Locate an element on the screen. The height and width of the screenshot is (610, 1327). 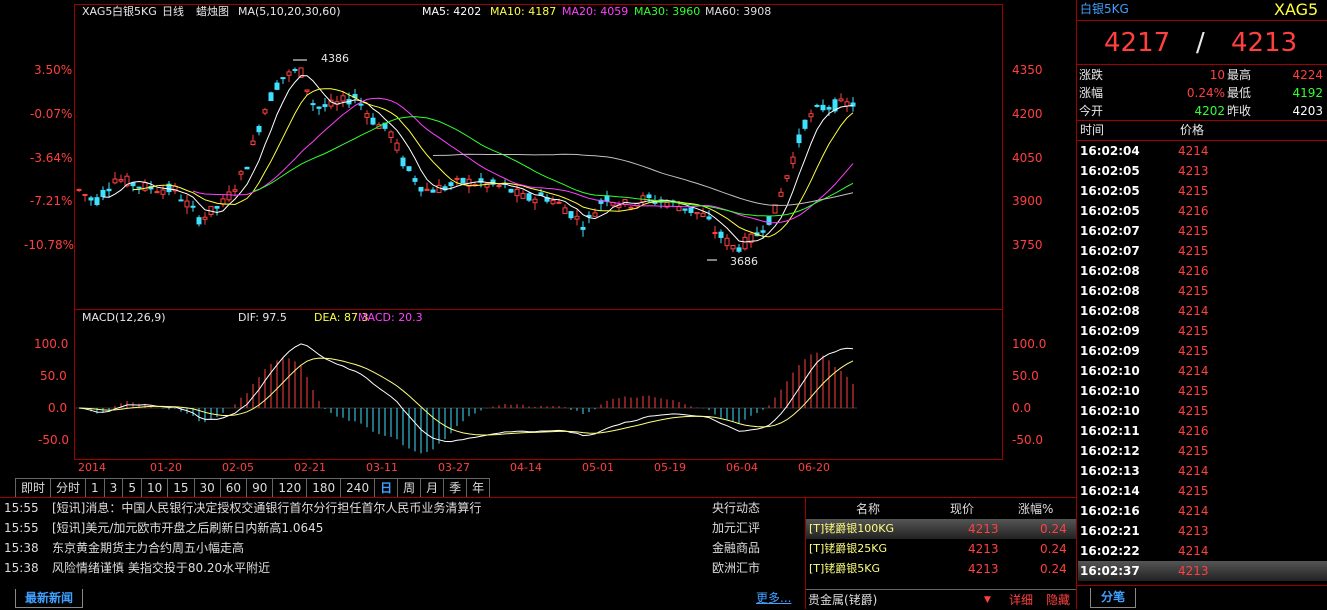
quote-row: [T]铑爵银100KG 4213 0.24 is located at coordinates (941, 529).